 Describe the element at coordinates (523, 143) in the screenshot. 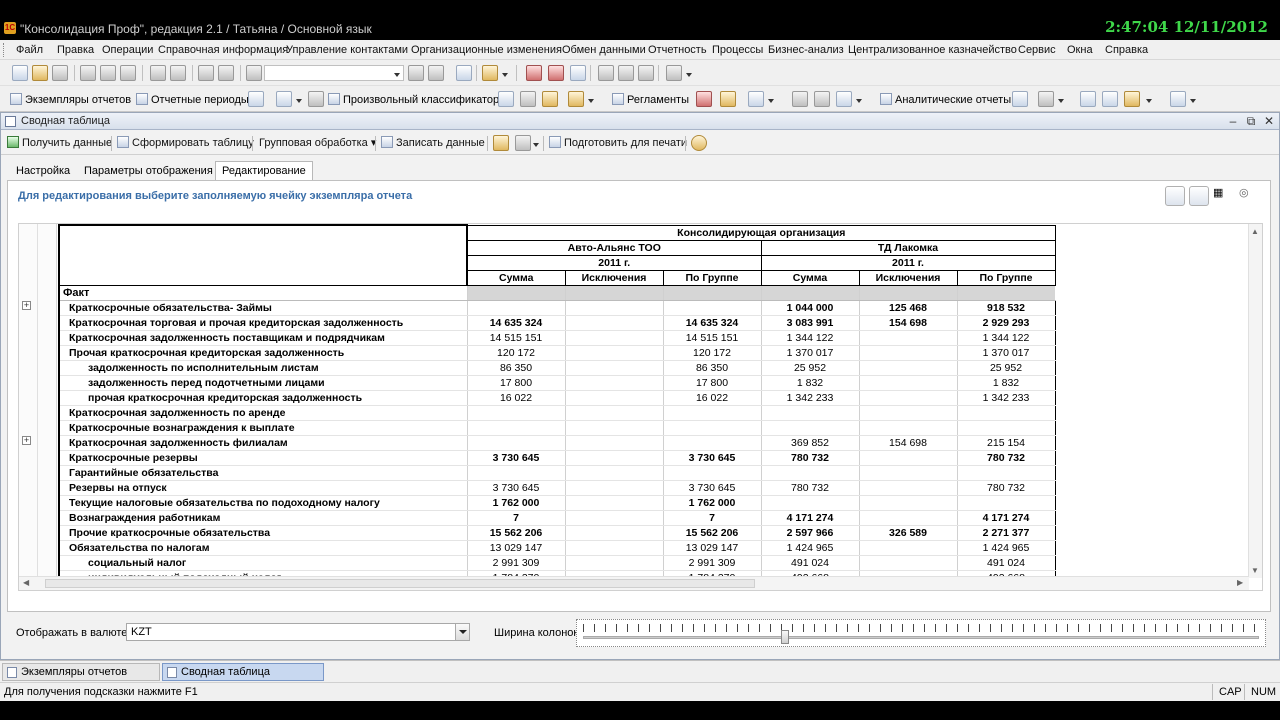

I see `save-disk-icon` at that location.